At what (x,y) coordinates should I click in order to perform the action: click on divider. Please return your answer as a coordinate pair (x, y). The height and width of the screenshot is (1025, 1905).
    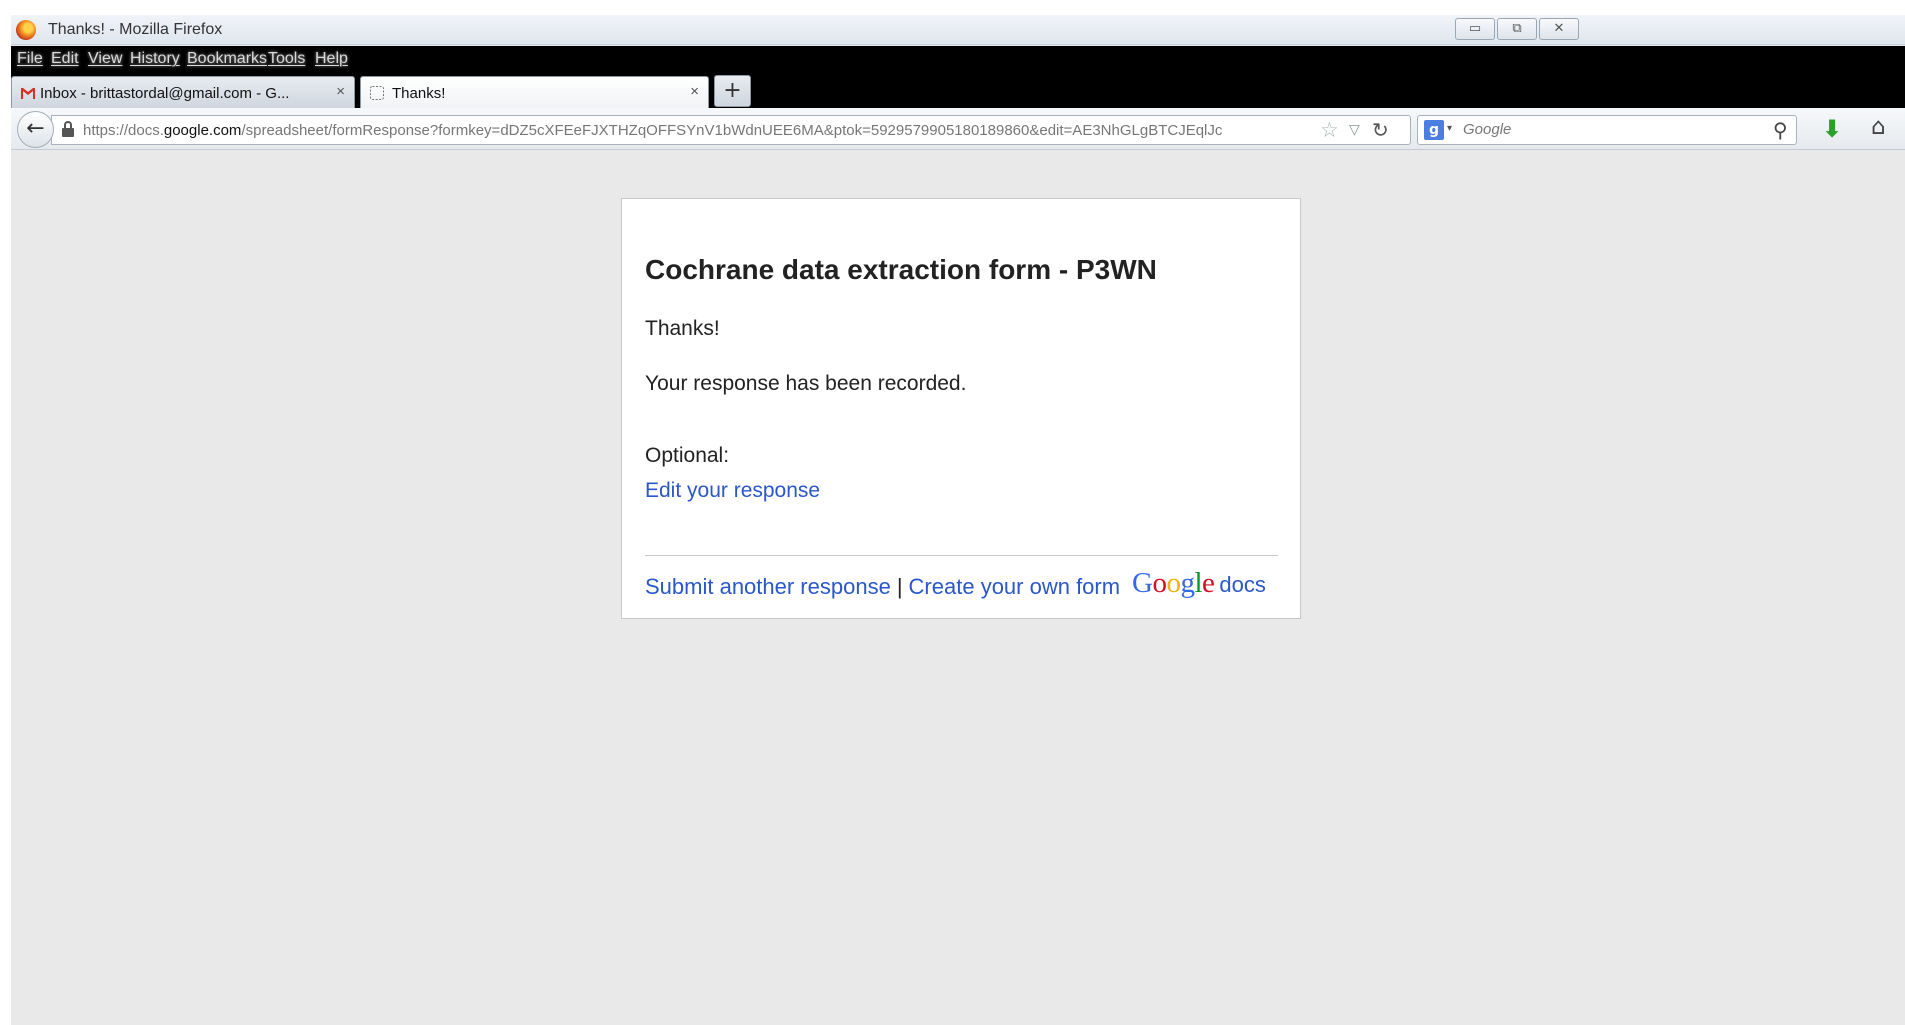
    Looking at the image, I should click on (961, 555).